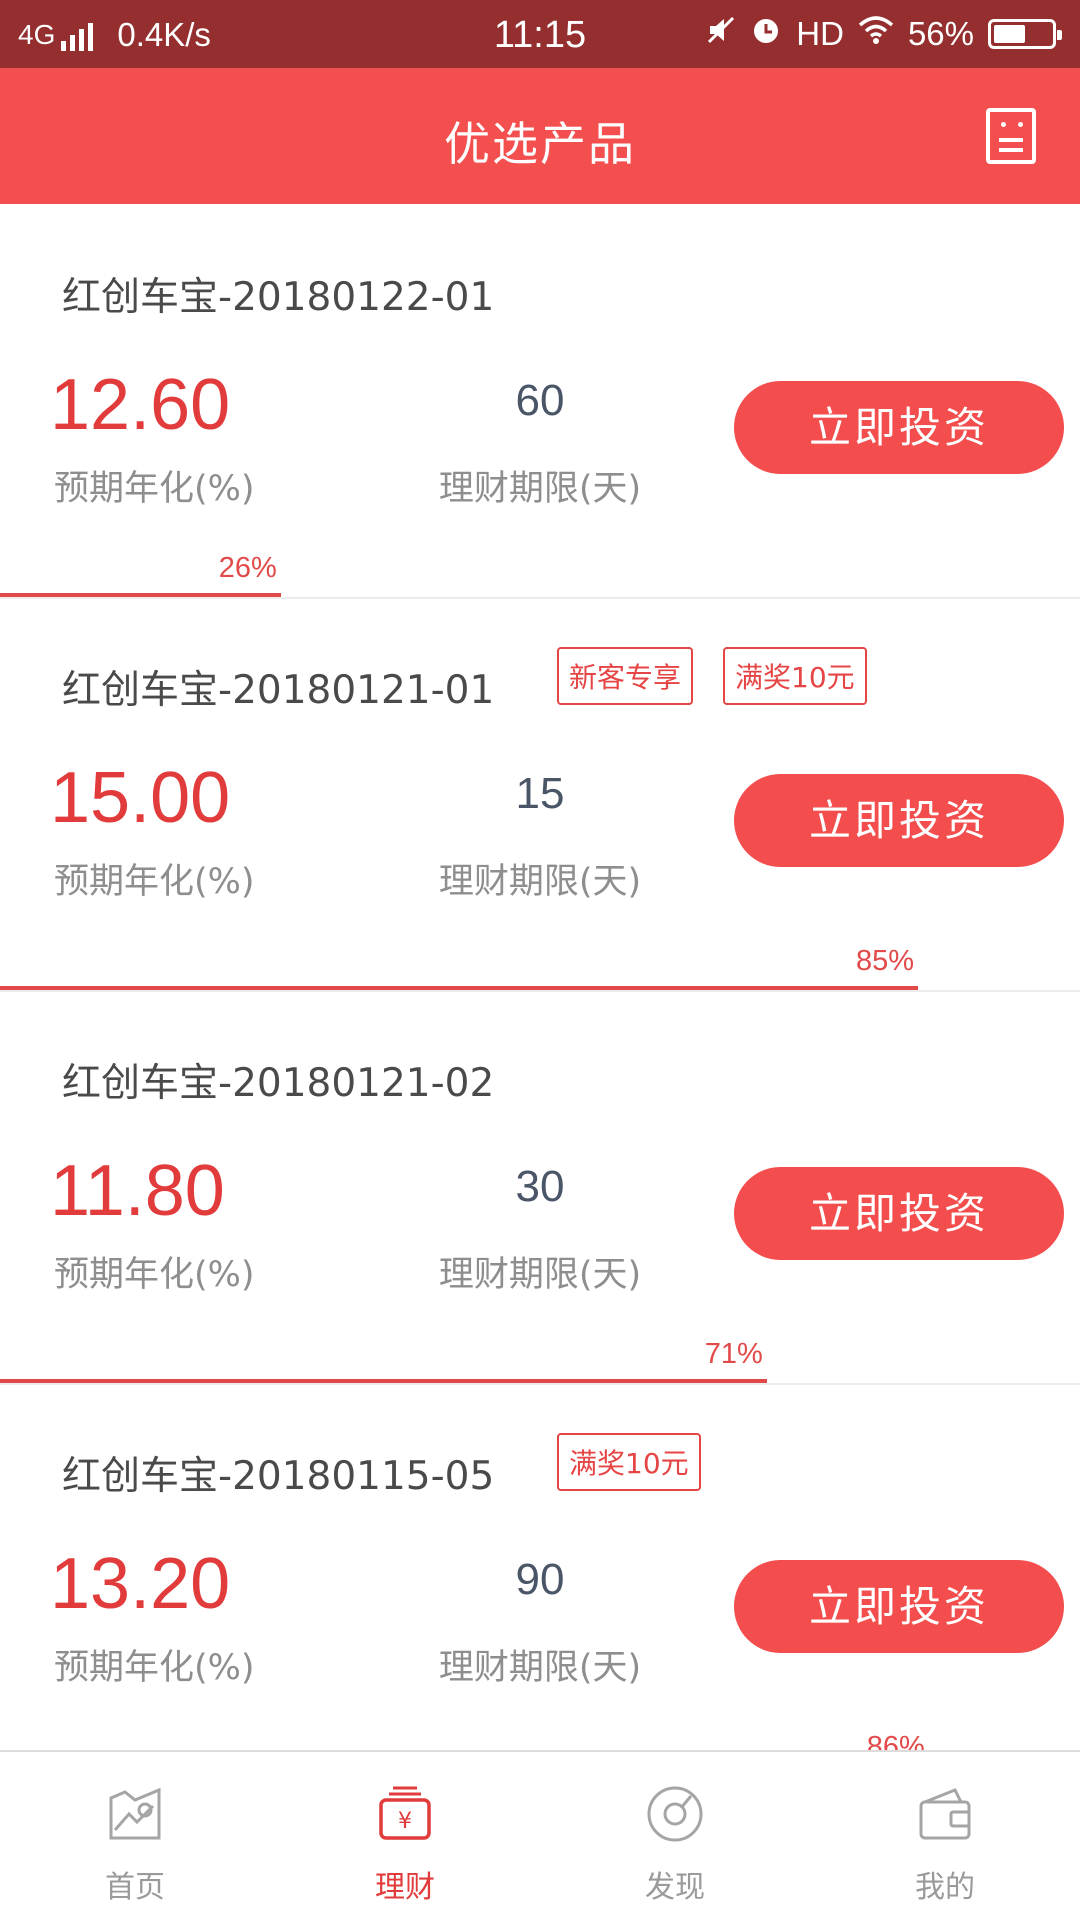 This screenshot has height=1922, width=1080. What do you see at coordinates (1011, 136) in the screenshot?
I see `list-menu-icon` at bounding box center [1011, 136].